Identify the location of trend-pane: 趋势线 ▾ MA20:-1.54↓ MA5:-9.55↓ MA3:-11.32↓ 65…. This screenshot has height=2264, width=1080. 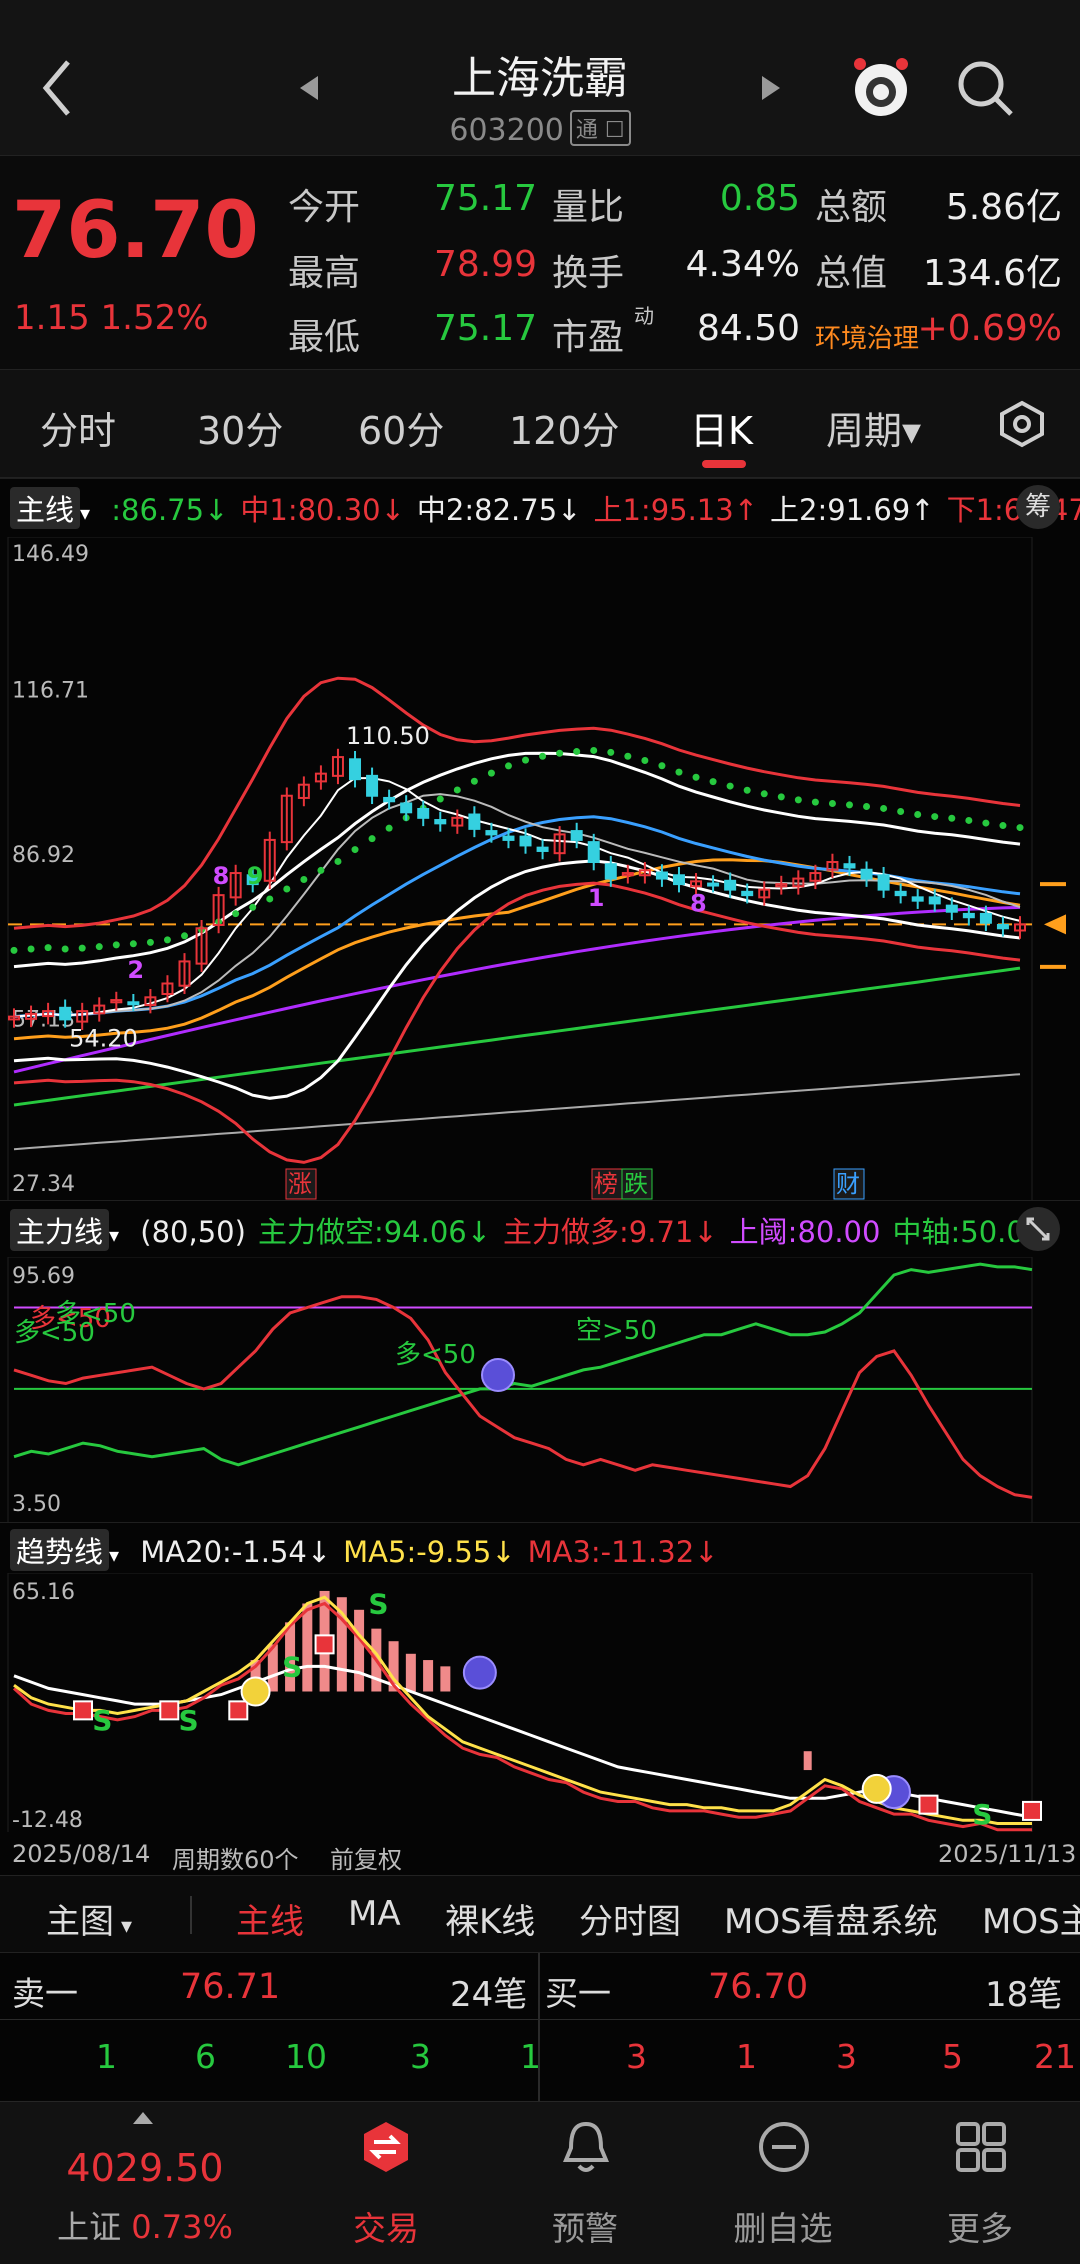
(540, 1677).